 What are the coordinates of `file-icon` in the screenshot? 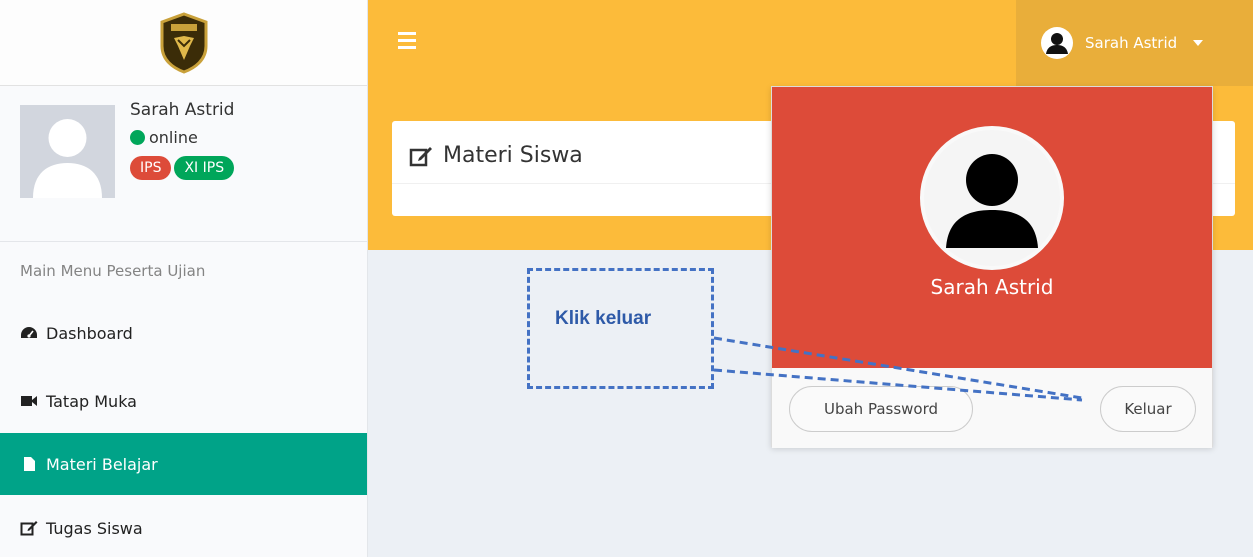 It's located at (29, 464).